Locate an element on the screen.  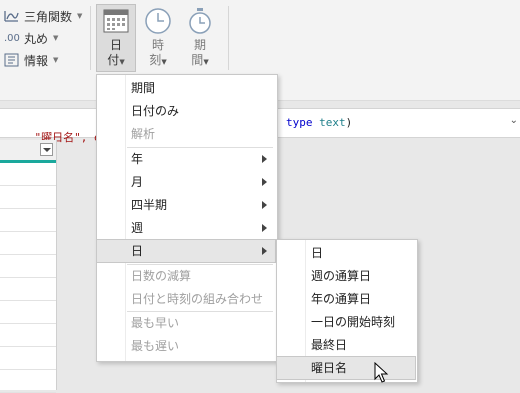
formula-close: ) is located at coordinates (349, 122).